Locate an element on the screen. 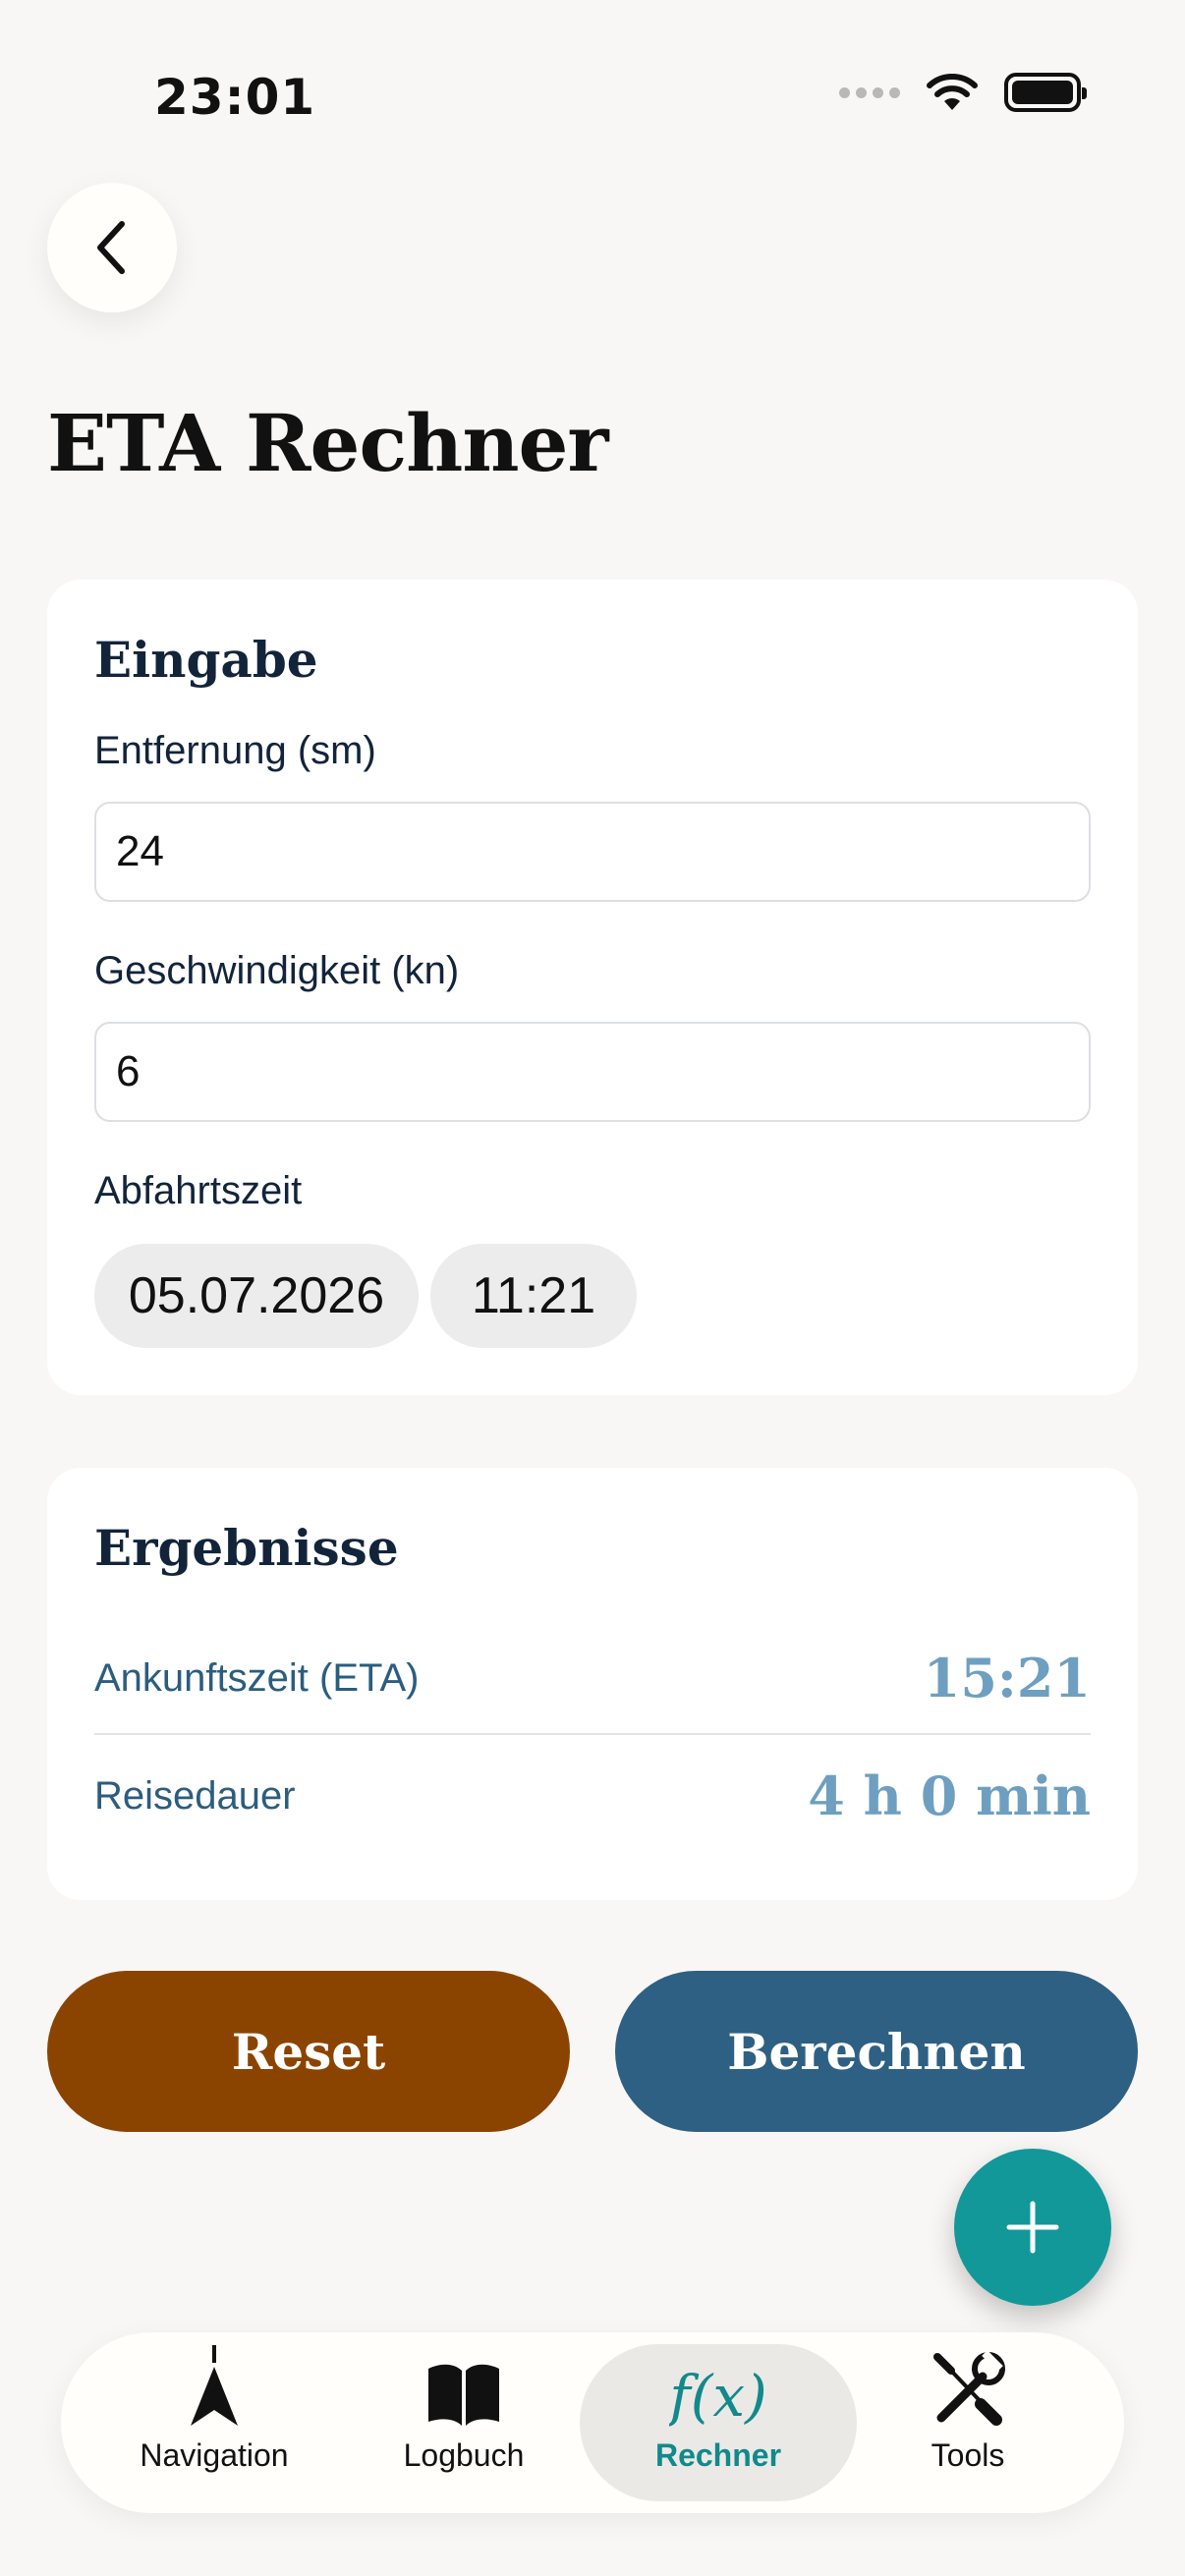 The width and height of the screenshot is (1185, 2576). results-card-heading: Ergebnisse is located at coordinates (247, 1548).